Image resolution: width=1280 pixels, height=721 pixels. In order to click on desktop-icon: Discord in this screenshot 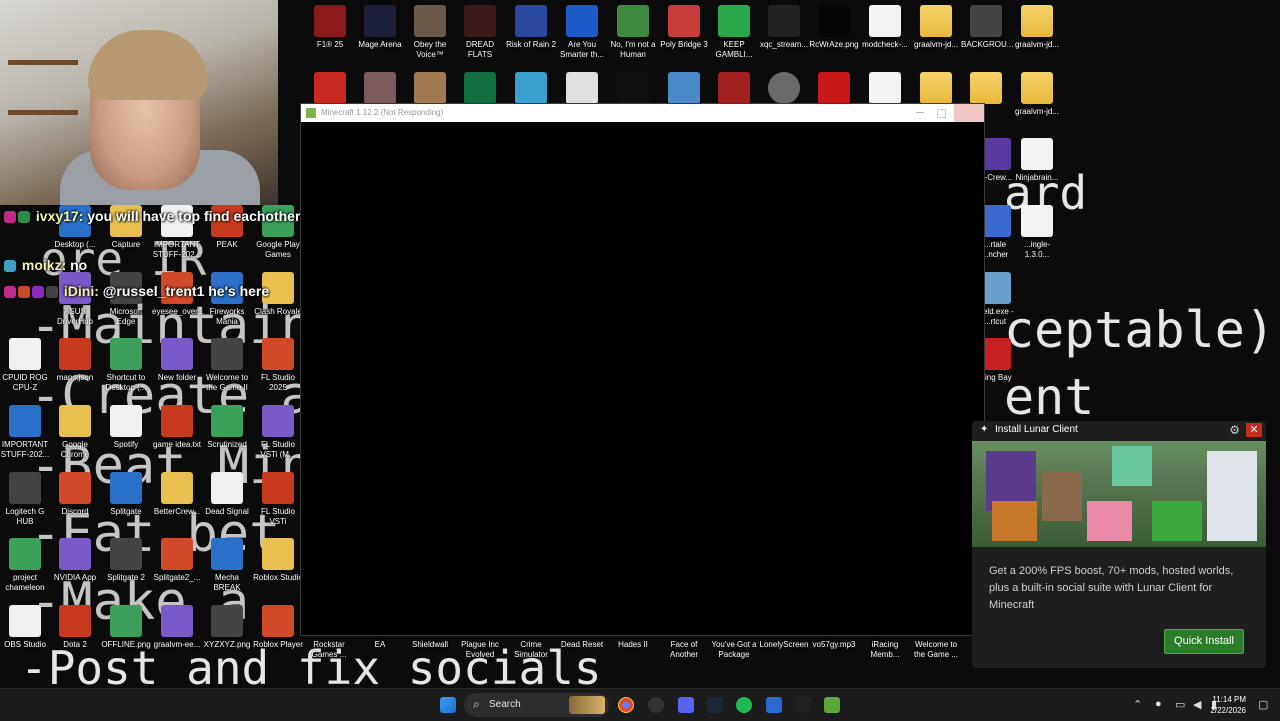, I will do `click(75, 494)`.